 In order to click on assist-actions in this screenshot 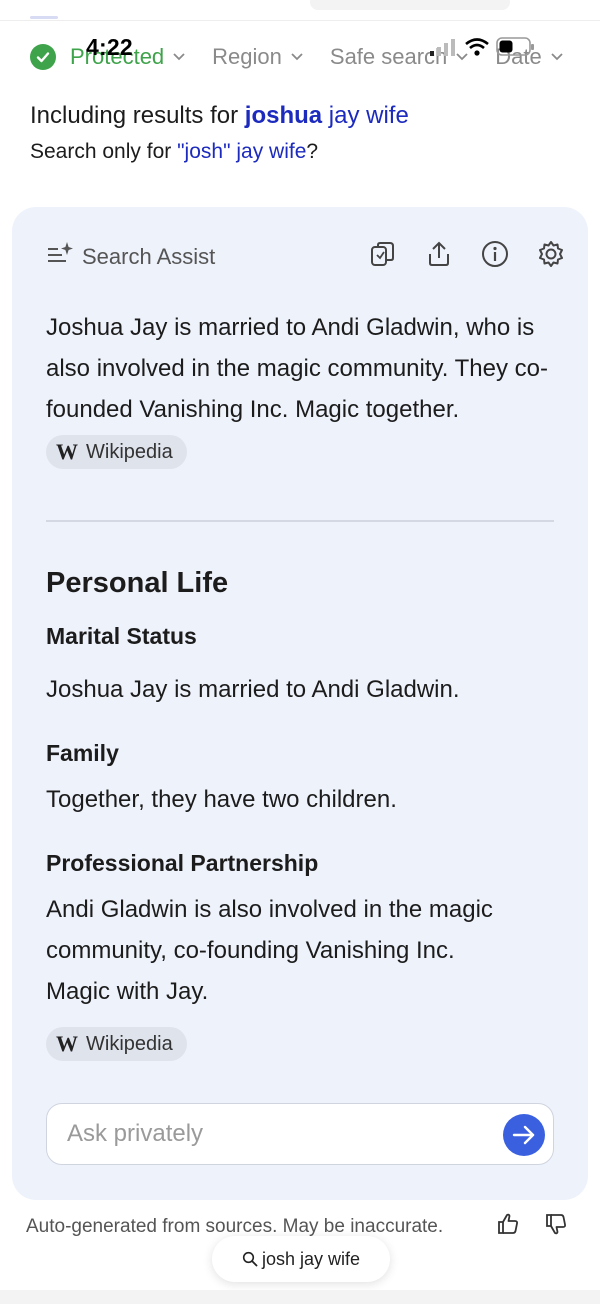, I will do `click(467, 254)`.